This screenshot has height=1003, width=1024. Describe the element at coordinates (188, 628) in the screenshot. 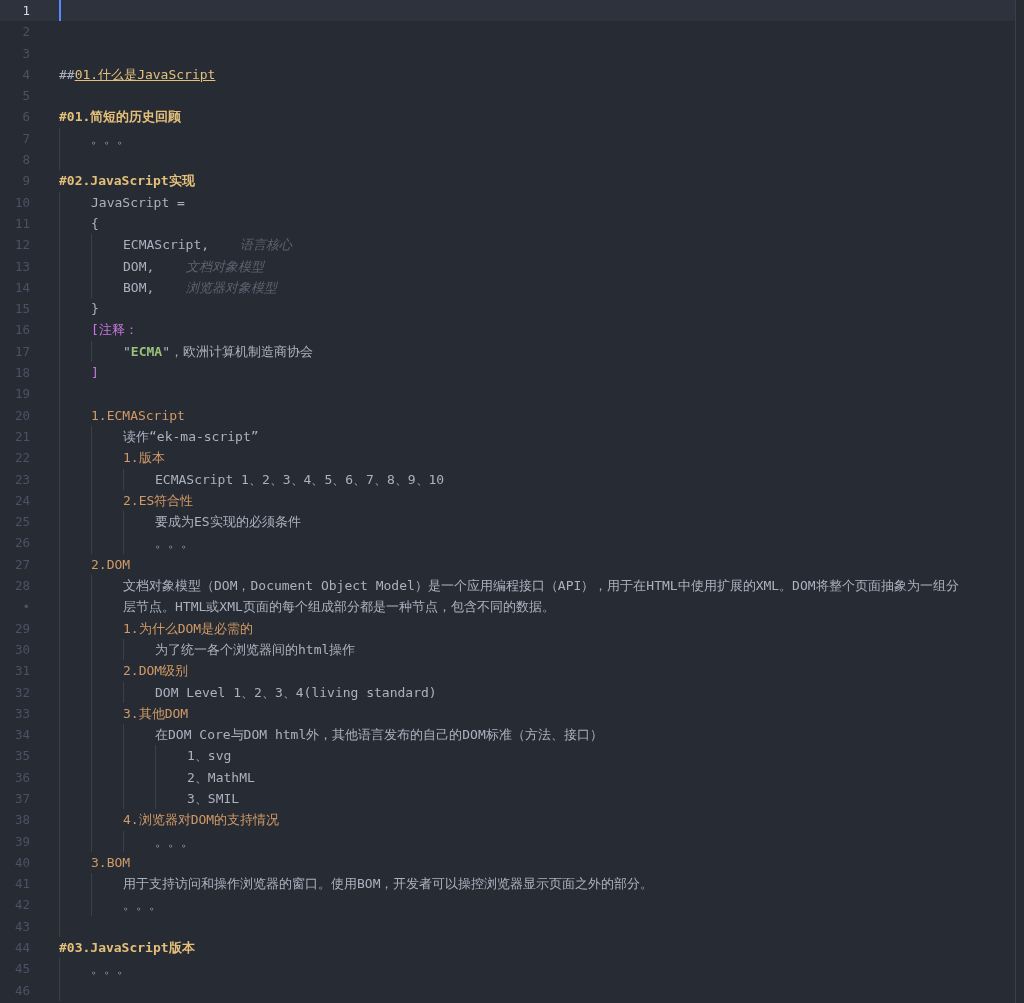

I see `code-text: 1.为什么DOM是必需的` at that location.